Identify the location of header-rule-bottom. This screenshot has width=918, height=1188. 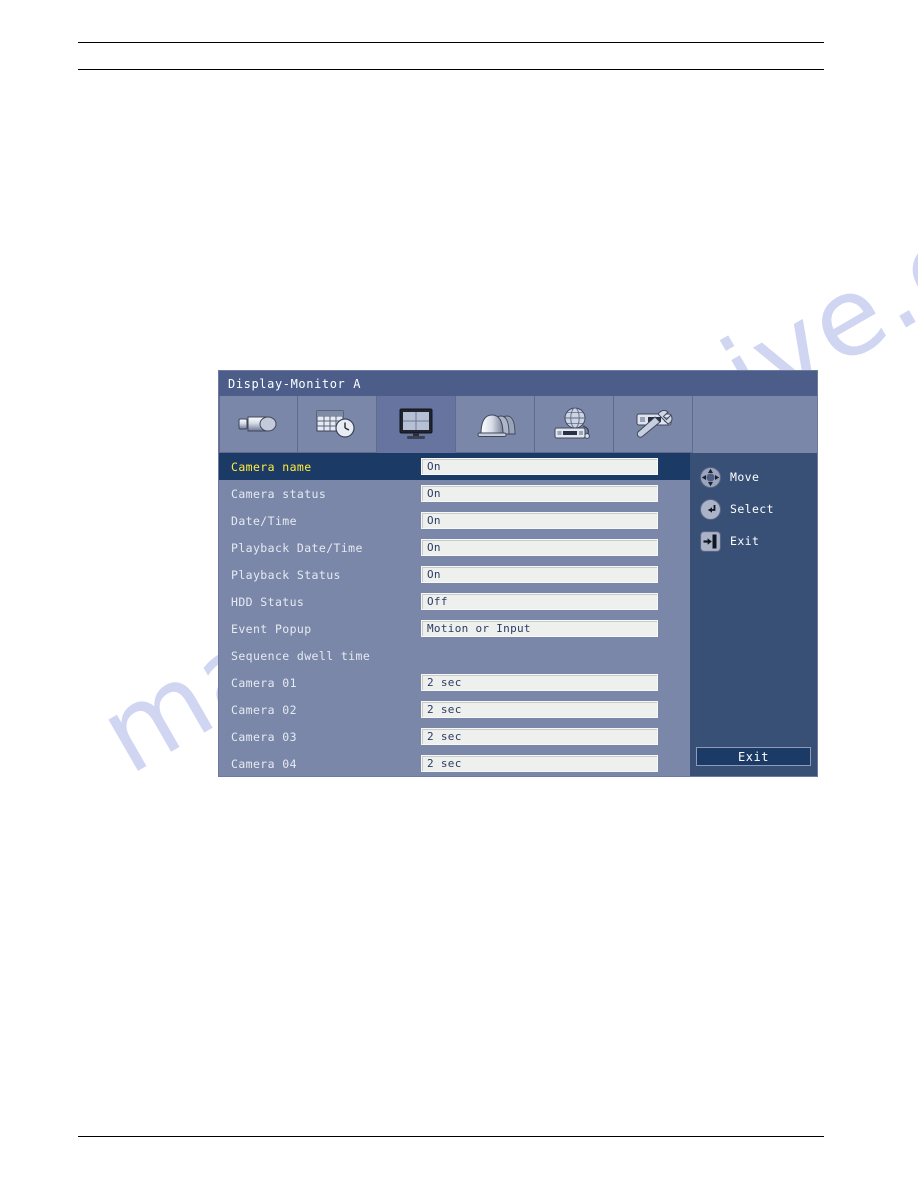
(451, 69).